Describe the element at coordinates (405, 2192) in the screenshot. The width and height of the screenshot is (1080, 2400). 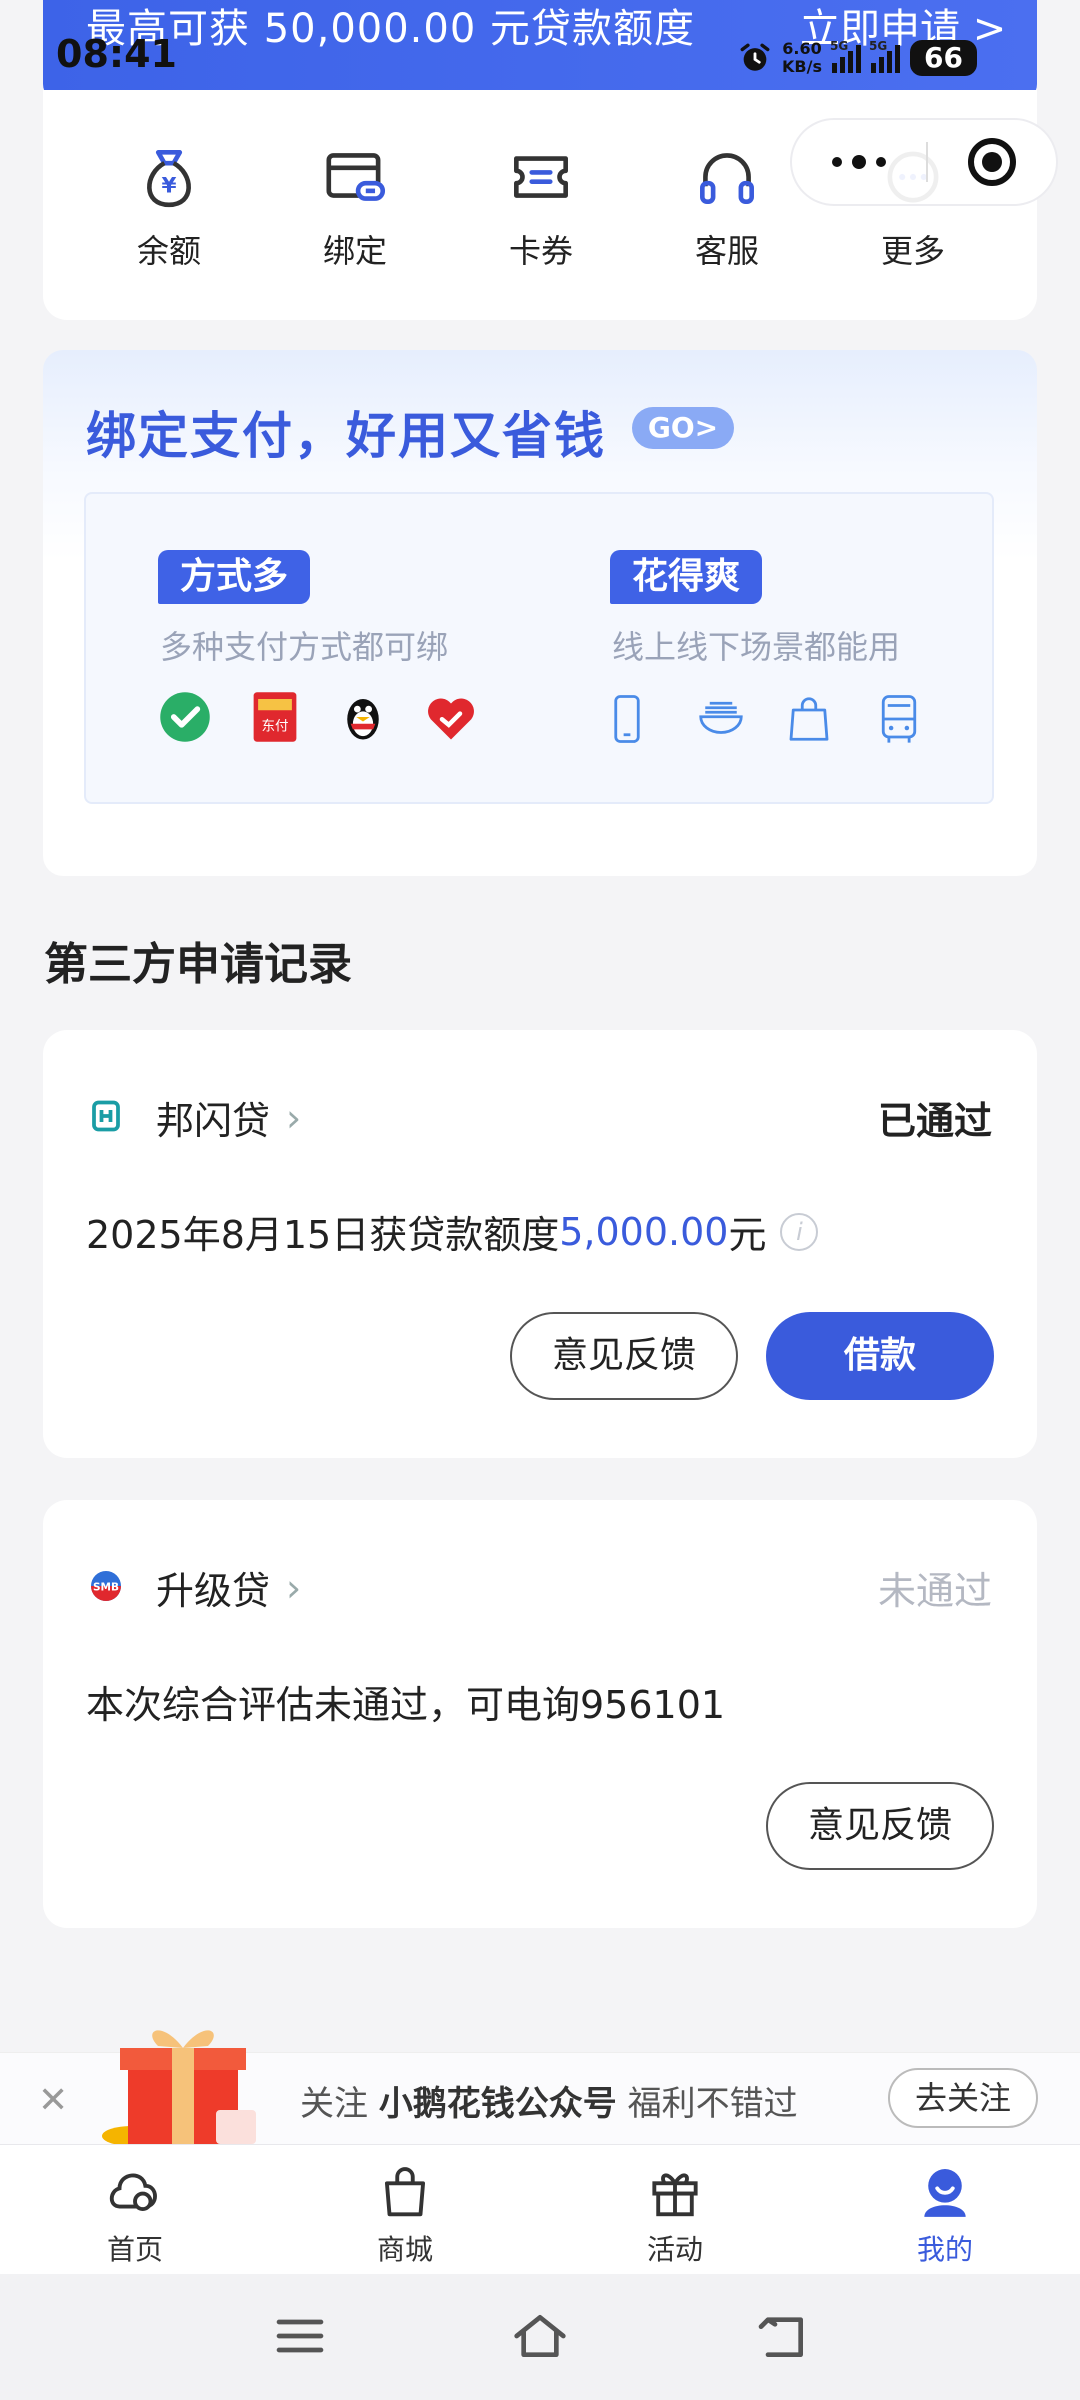
I see `shop-bag-icon` at that location.